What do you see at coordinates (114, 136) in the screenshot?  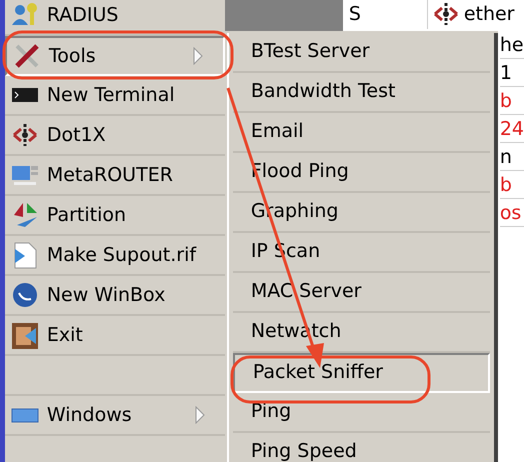 I see `menu-item: Dot1X` at bounding box center [114, 136].